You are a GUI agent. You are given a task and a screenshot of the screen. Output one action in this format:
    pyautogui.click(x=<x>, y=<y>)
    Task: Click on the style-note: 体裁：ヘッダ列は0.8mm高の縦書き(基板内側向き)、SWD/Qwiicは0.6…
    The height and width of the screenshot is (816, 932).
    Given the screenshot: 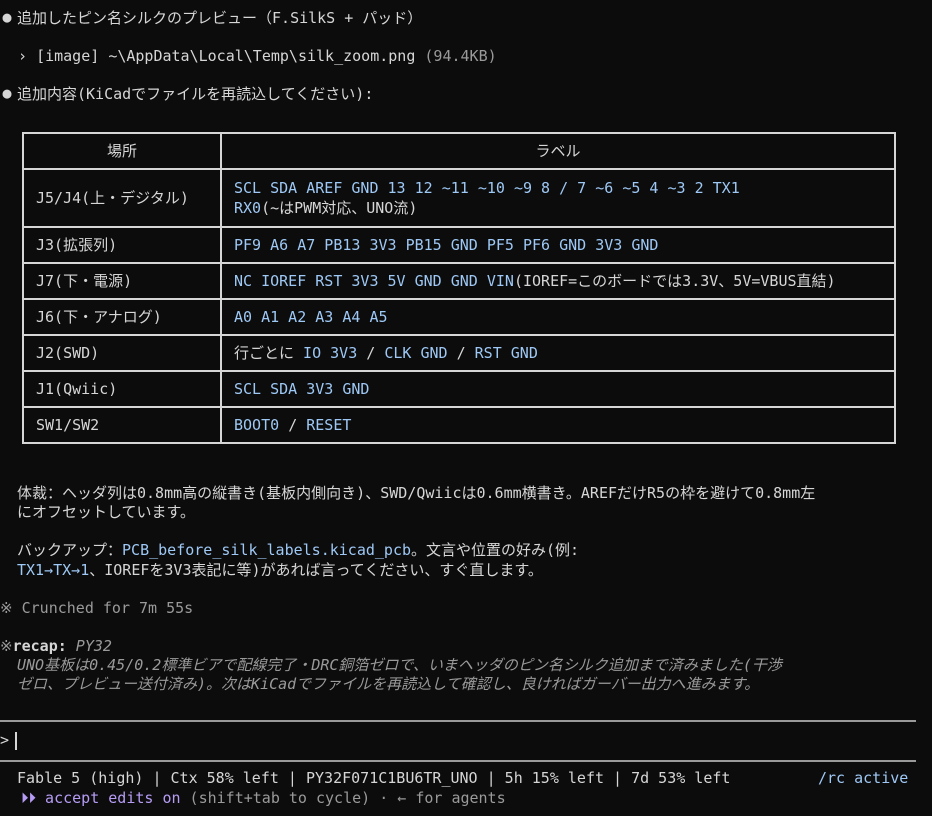 What is the action you would take?
    pyautogui.click(x=416, y=493)
    